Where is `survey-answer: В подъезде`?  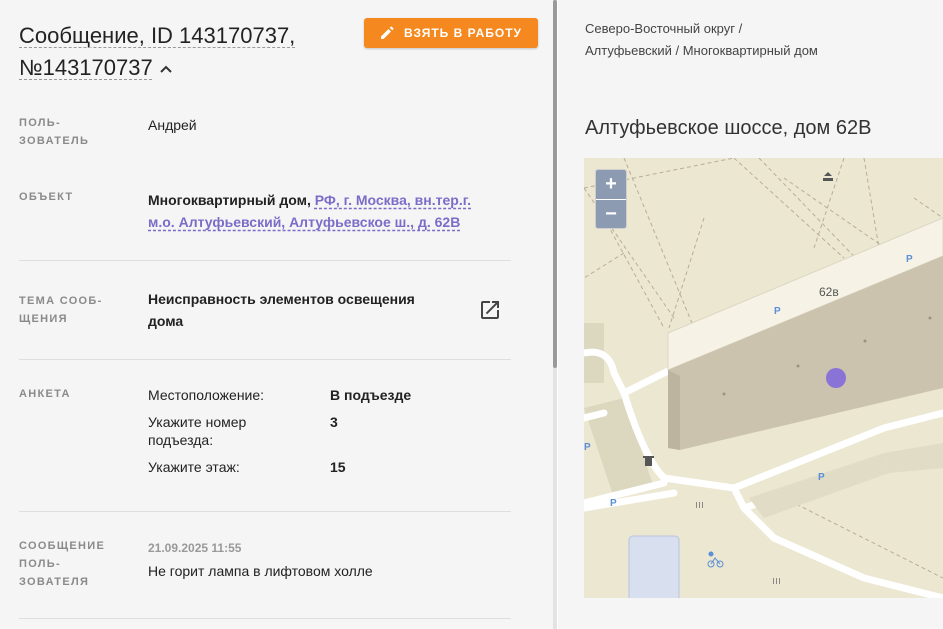
survey-answer: В подъезде is located at coordinates (371, 395).